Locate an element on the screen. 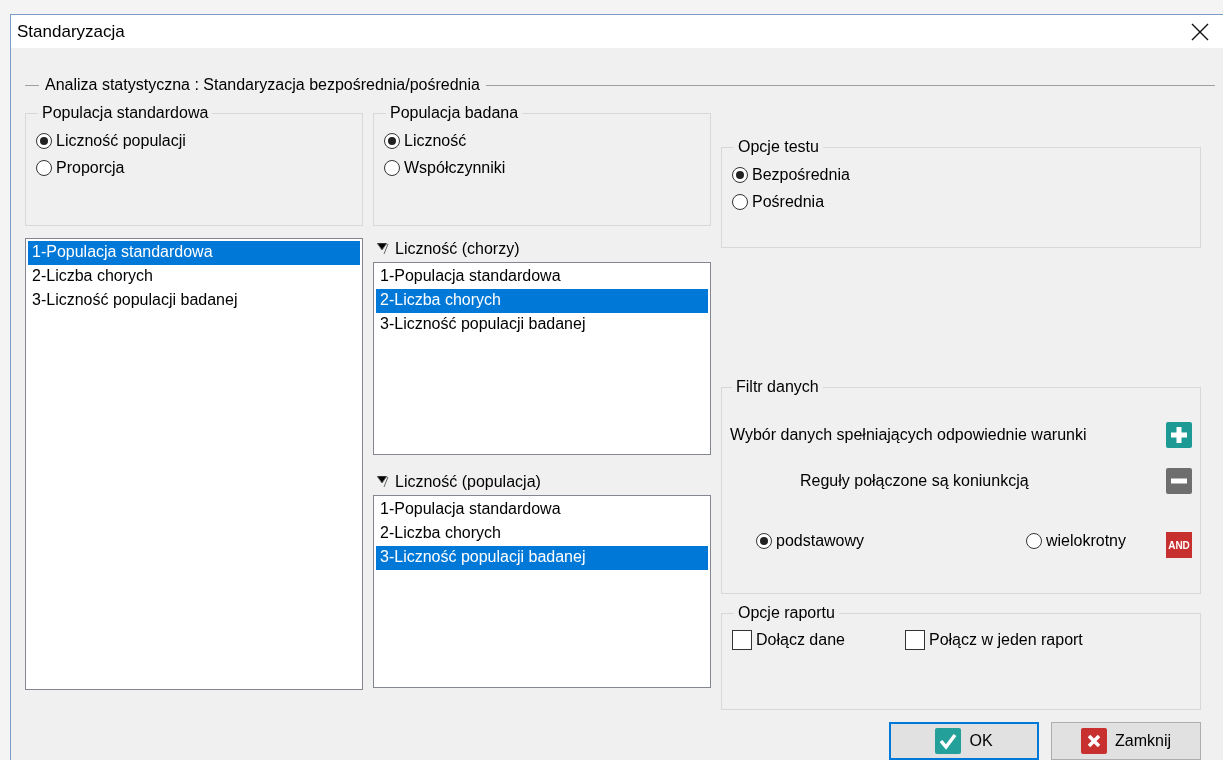 This screenshot has height=760, width=1223. dialog-button: OK is located at coordinates (964, 741).